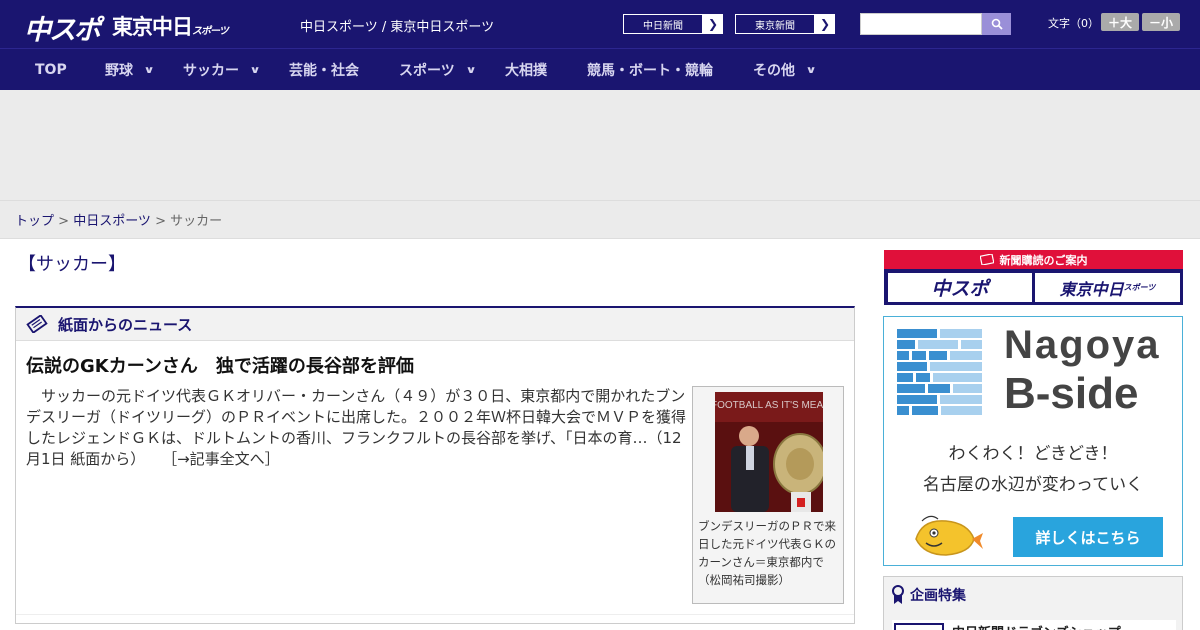  Describe the element at coordinates (600, 220) in the screenshot. I see `breadcrumb: トップ > 中日スポーツ > サッカー` at that location.